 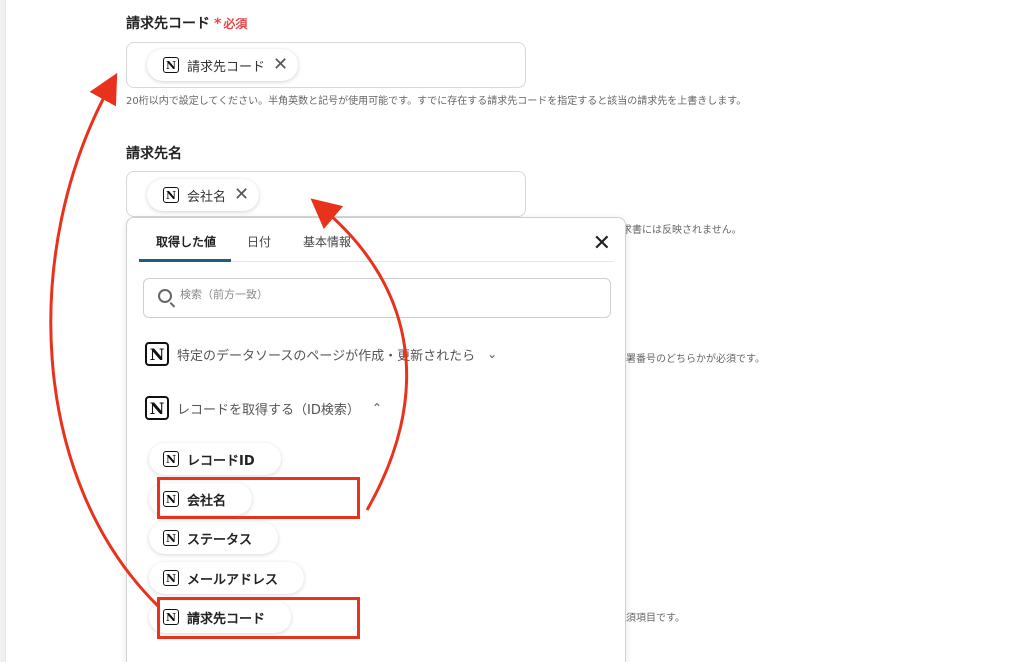 I want to click on search-box, so click(x=377, y=298).